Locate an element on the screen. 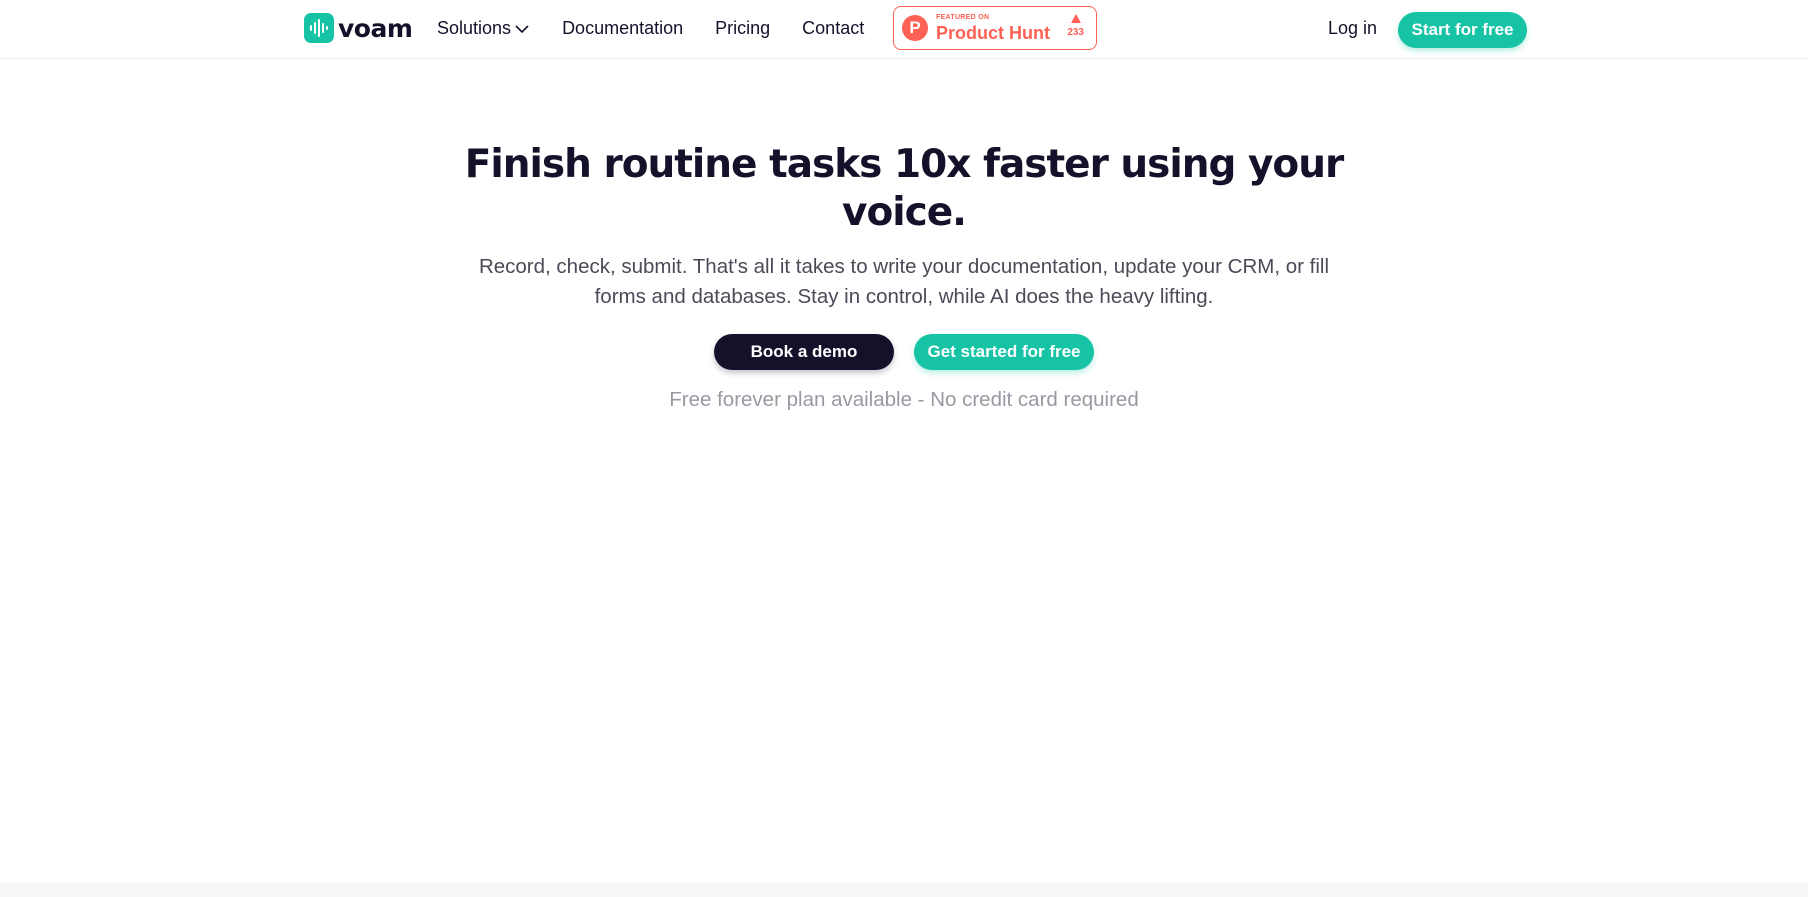 This screenshot has height=897, width=1808. sound-wave-icon is located at coordinates (319, 28).